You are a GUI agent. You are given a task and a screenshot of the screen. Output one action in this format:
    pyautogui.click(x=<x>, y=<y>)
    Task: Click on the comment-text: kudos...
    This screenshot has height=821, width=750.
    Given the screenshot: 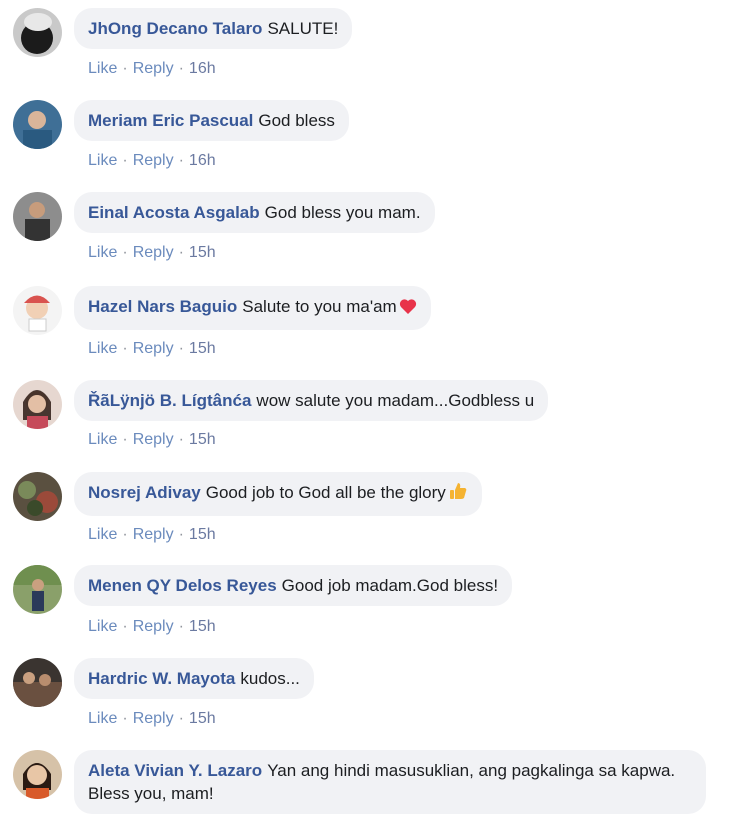 What is the action you would take?
    pyautogui.click(x=270, y=678)
    